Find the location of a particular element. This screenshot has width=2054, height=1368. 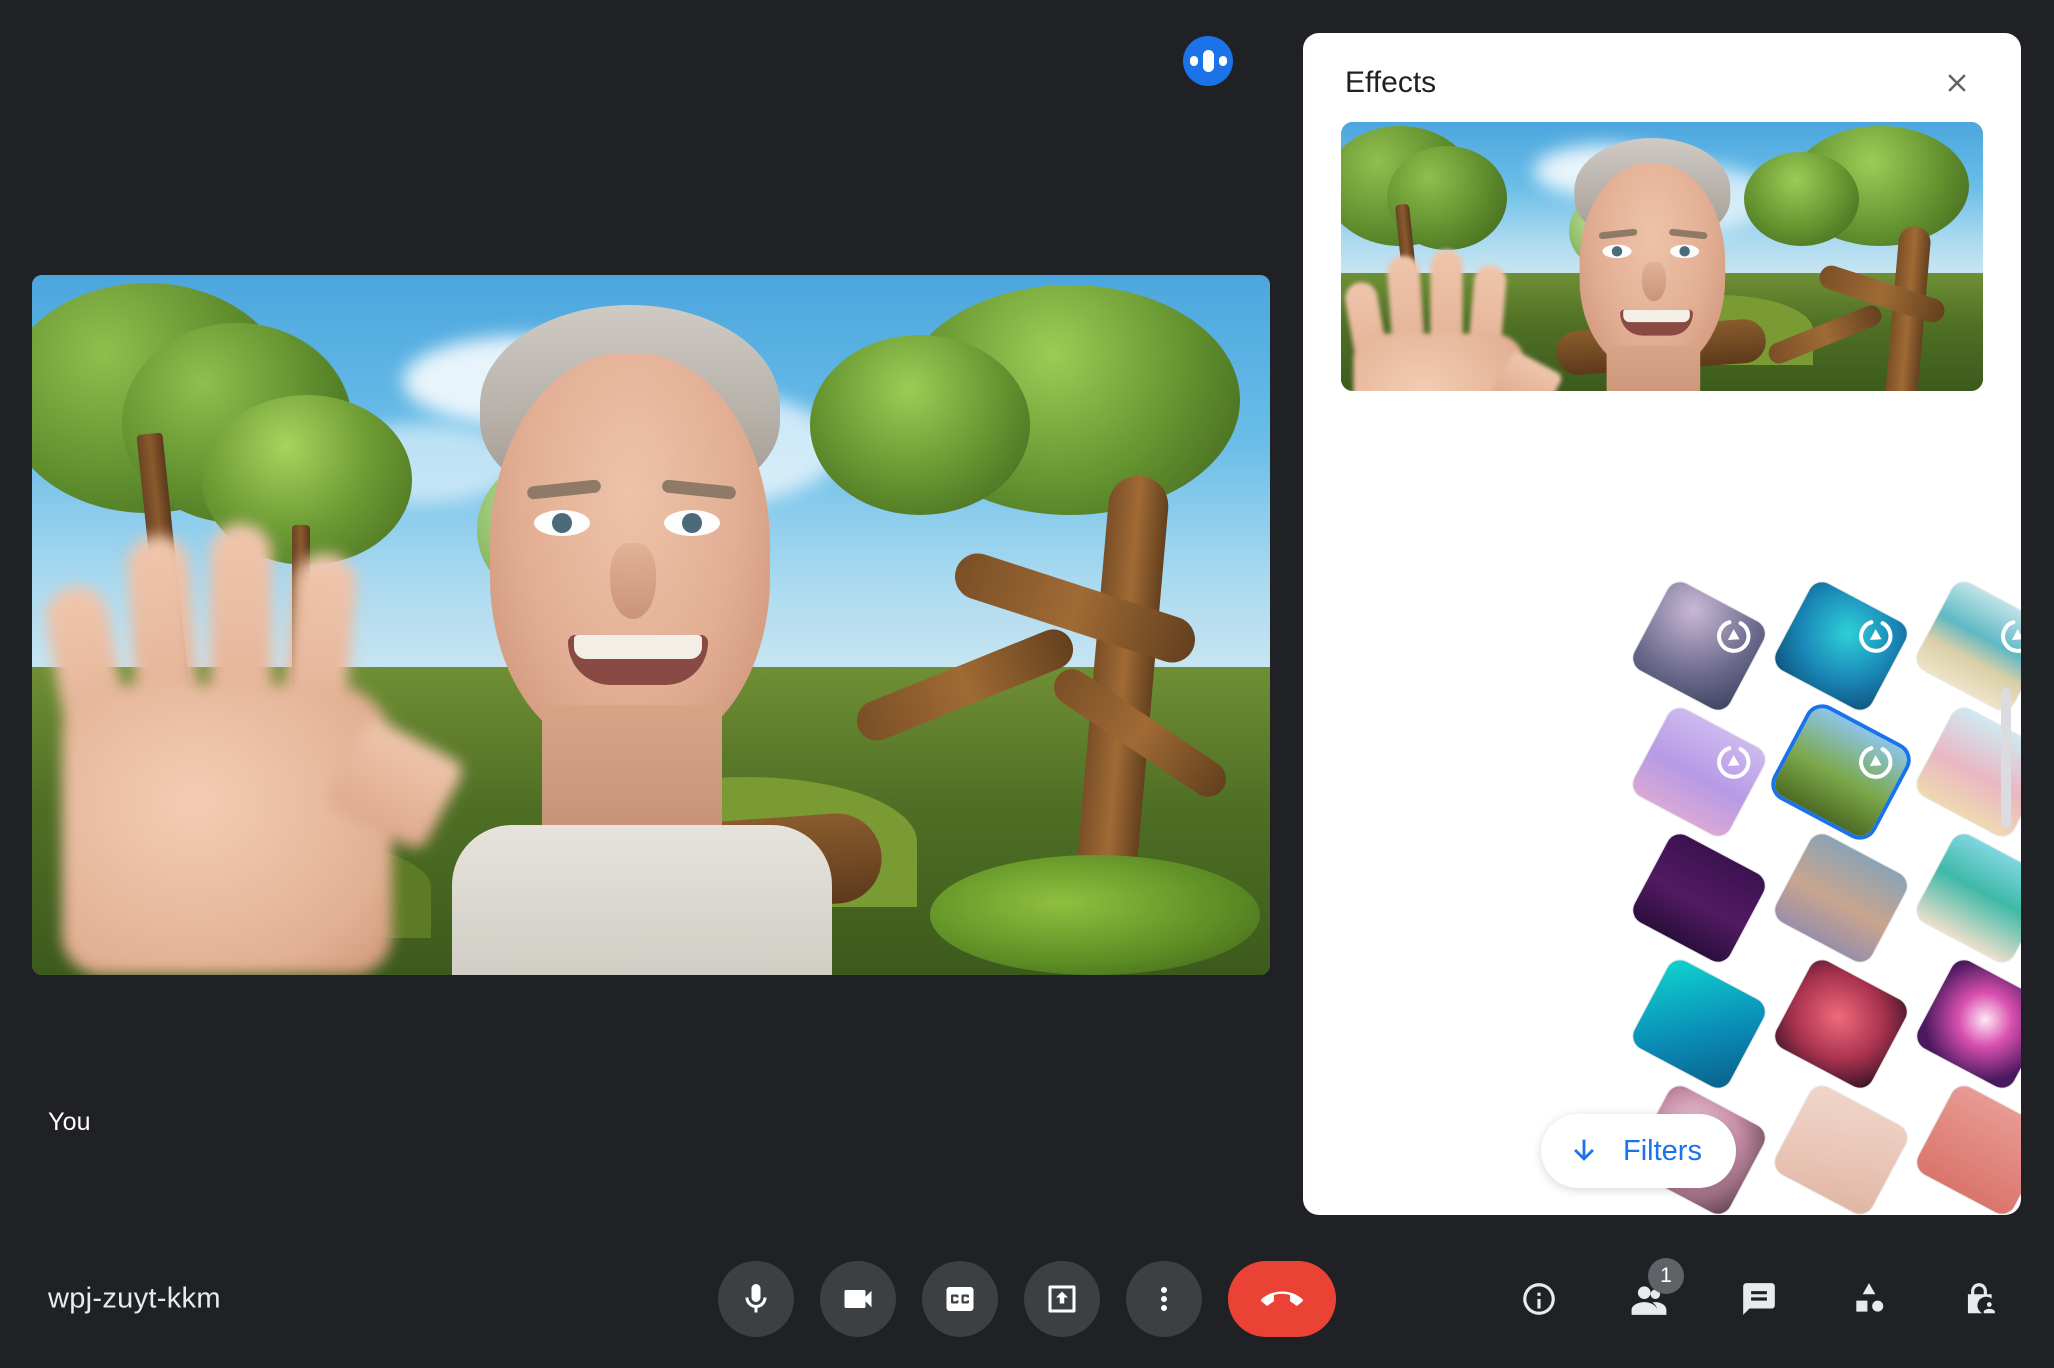

panel-title: Effects is located at coordinates (1391, 82).